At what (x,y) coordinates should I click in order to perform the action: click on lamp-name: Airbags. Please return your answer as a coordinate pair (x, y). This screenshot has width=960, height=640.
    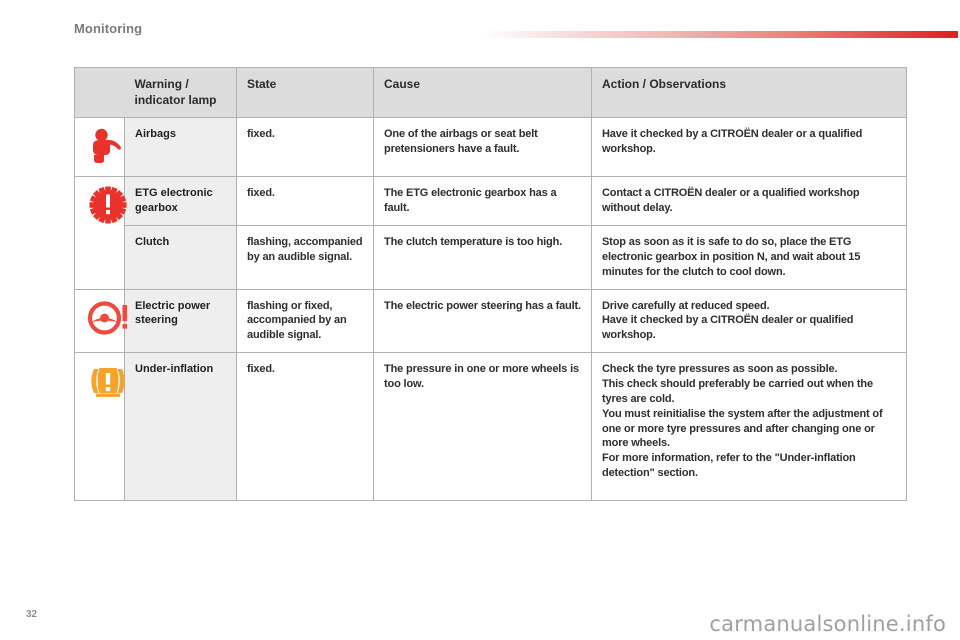
    Looking at the image, I should click on (180, 147).